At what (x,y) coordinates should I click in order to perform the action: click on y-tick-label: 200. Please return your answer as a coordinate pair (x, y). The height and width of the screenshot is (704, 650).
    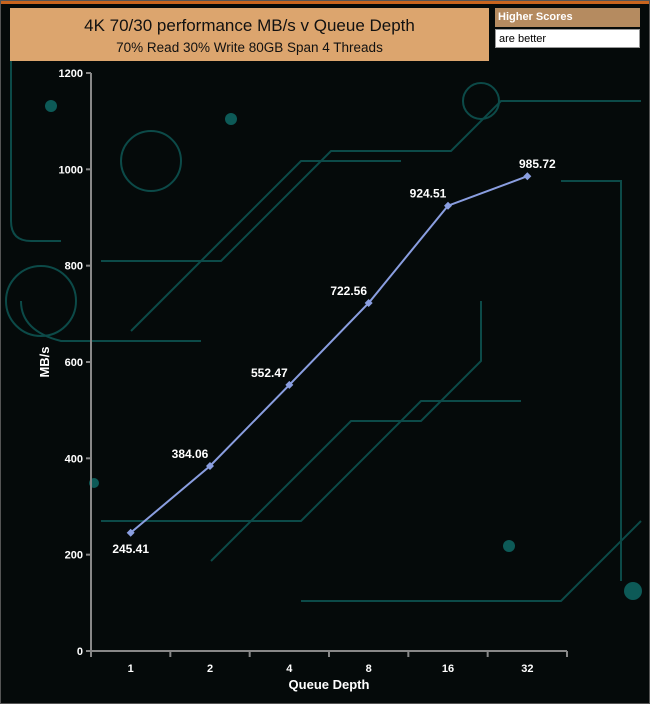
    Looking at the image, I should click on (74, 556).